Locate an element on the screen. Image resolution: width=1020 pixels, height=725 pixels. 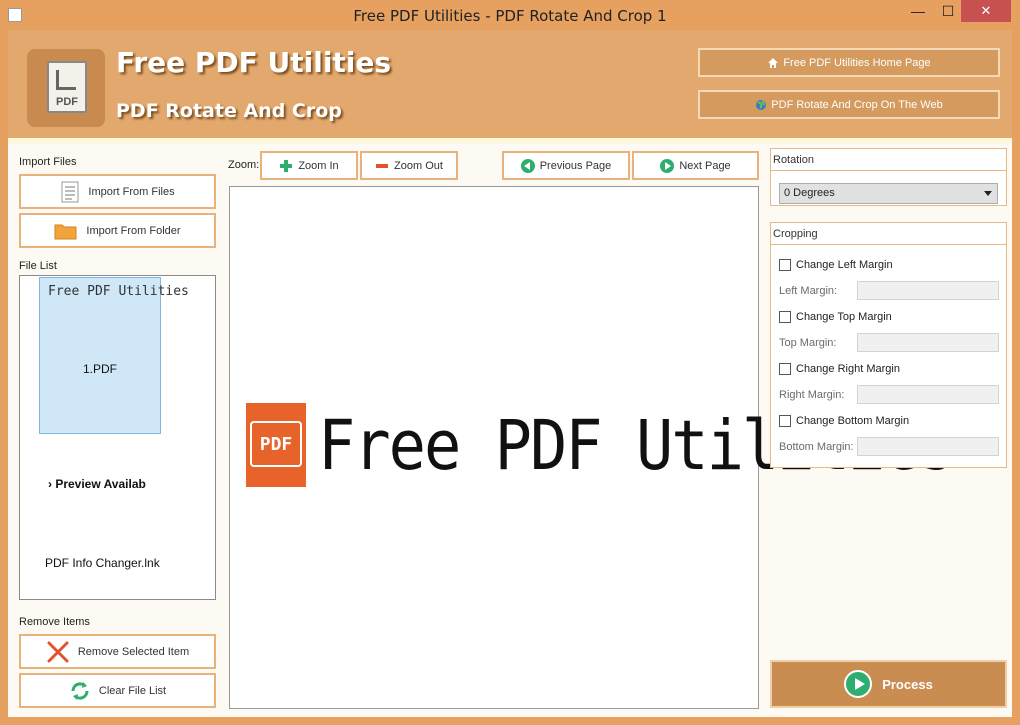
cropping-title: Cropping is located at coordinates (795, 234).